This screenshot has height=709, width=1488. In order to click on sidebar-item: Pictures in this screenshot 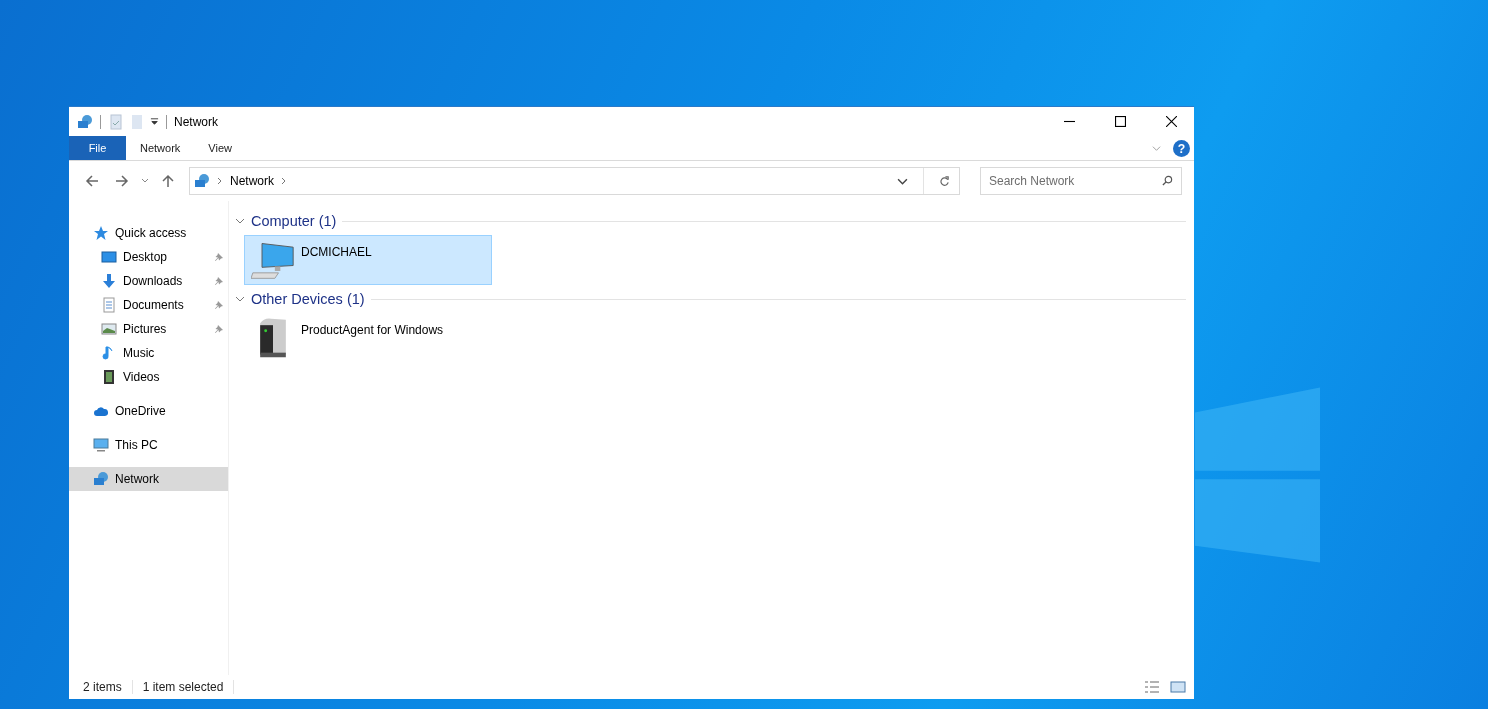, I will do `click(148, 329)`.